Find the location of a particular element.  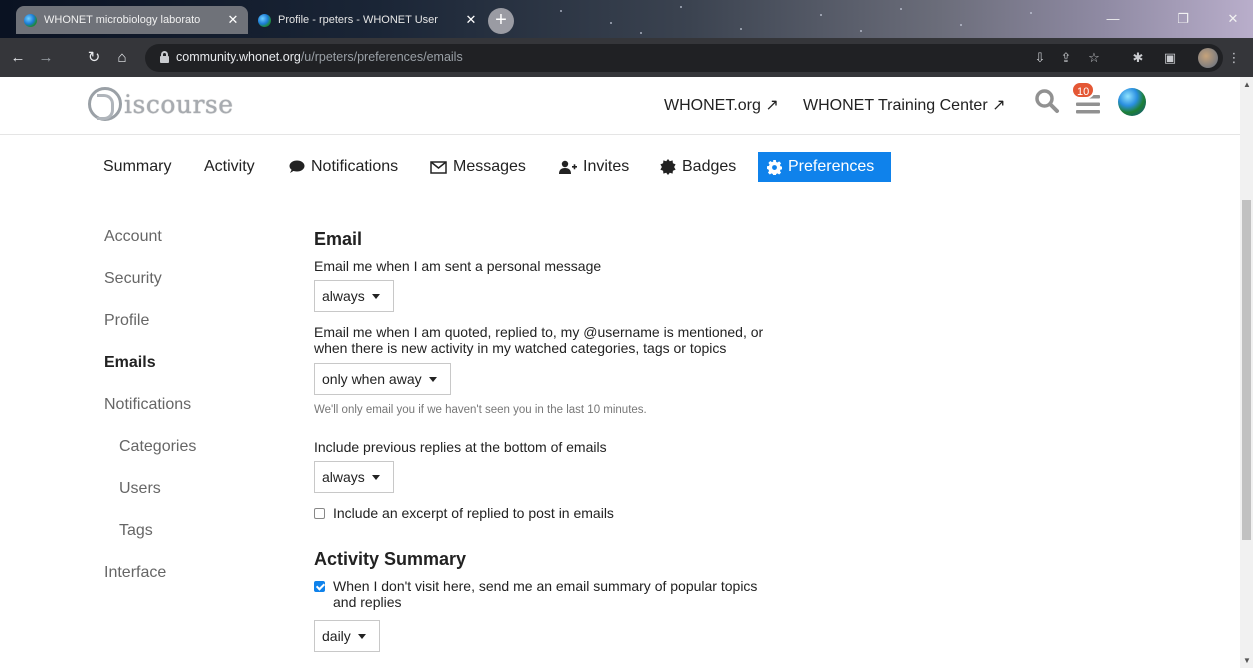

site-logo: iscourse is located at coordinates (161, 104).